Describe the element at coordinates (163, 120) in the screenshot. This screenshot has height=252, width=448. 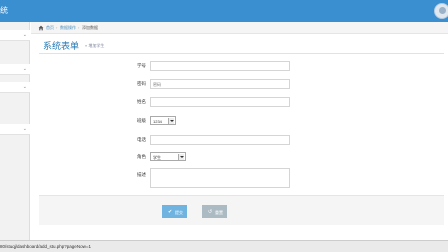
I see `class-select: 1234` at that location.